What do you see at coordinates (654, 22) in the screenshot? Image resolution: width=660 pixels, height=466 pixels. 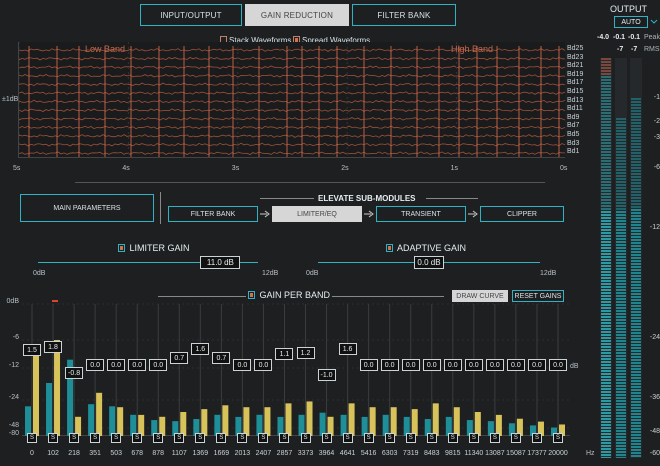 I see `chevron-down-icon` at bounding box center [654, 22].